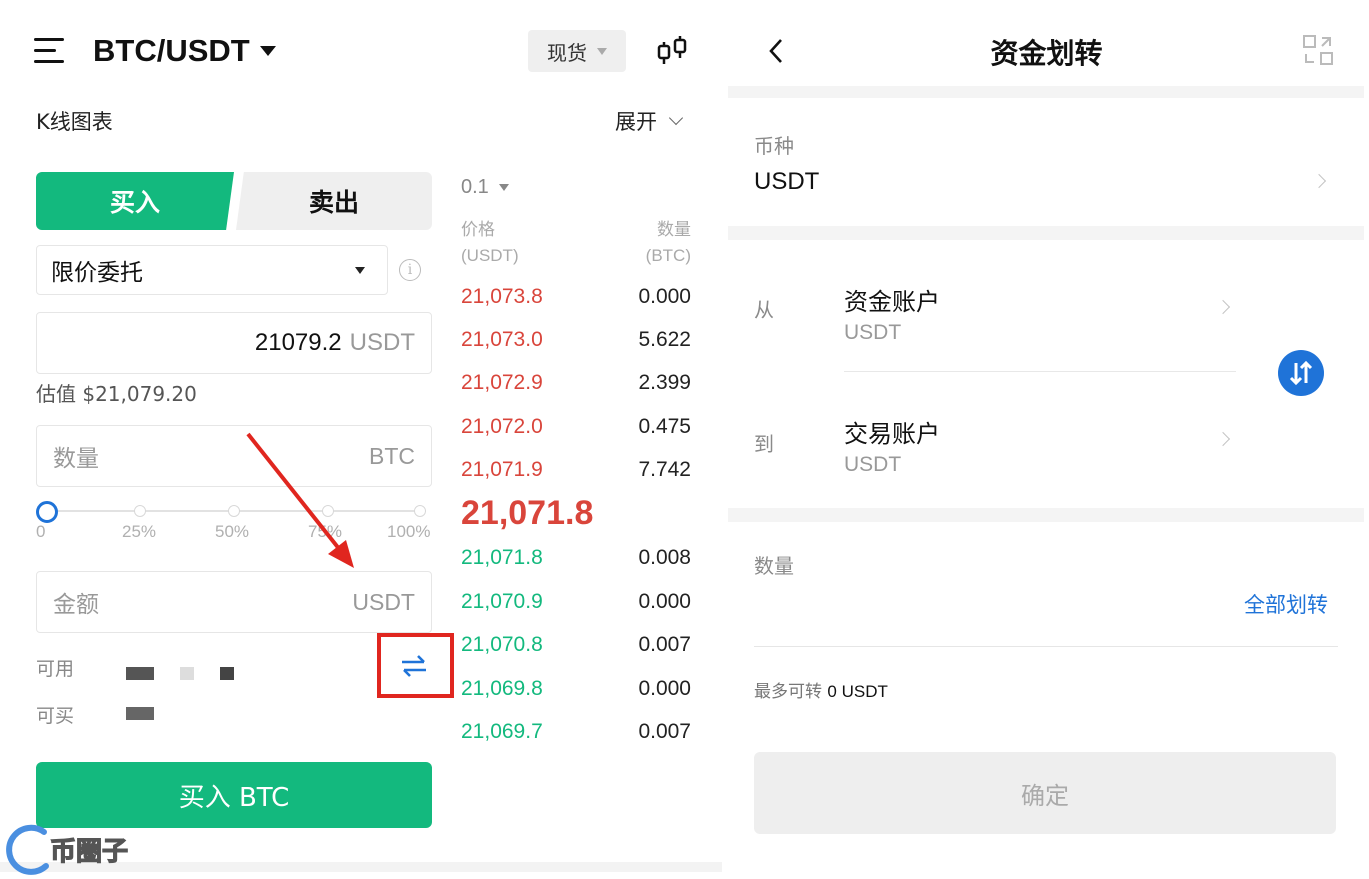  Describe the element at coordinates (41, 531) in the screenshot. I see `slider-label-0: 0` at that location.